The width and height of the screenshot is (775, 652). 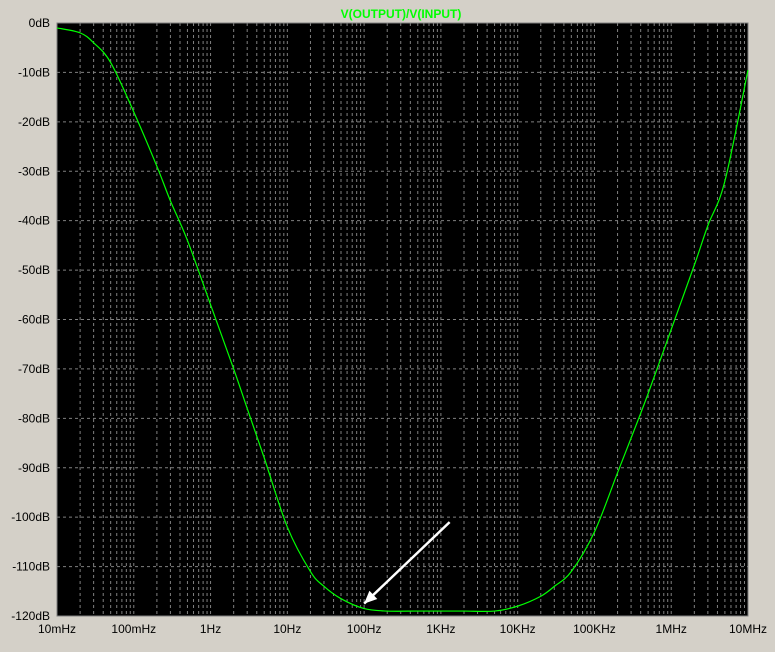 What do you see at coordinates (34, 171) in the screenshot?
I see `y-tick-label: -30dB` at bounding box center [34, 171].